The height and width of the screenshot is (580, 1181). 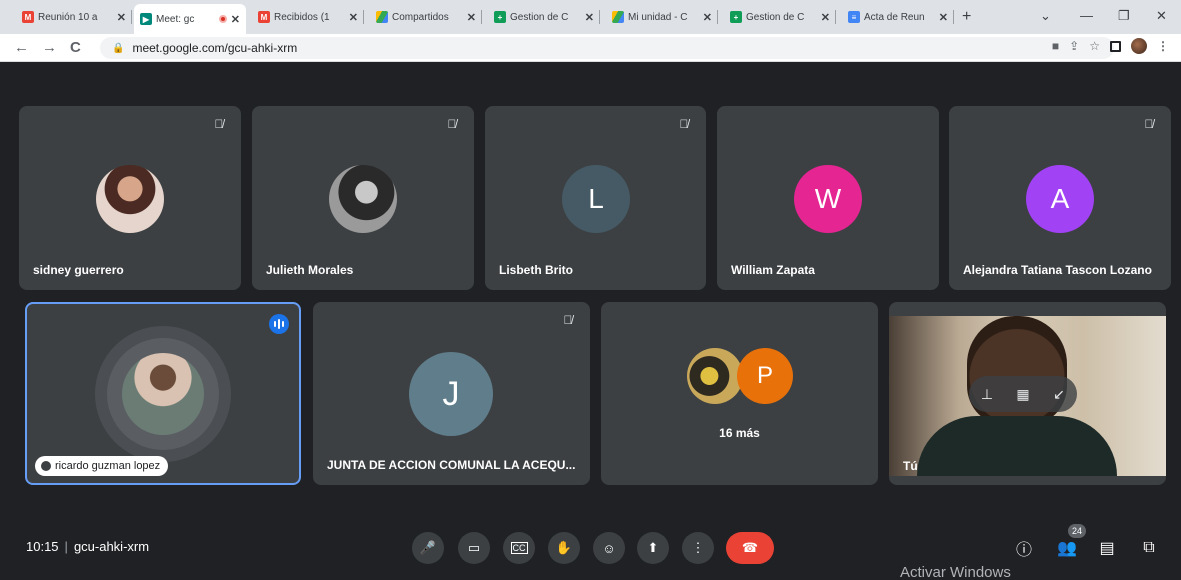 I want to click on frame-icon: ▦, so click(x=1023, y=394).